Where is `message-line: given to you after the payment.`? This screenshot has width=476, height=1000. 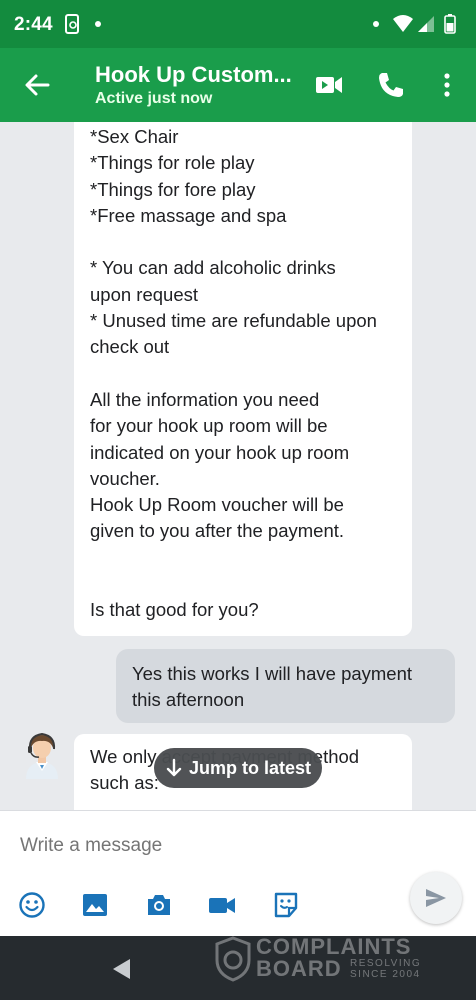 message-line: given to you after the payment. is located at coordinates (217, 531).